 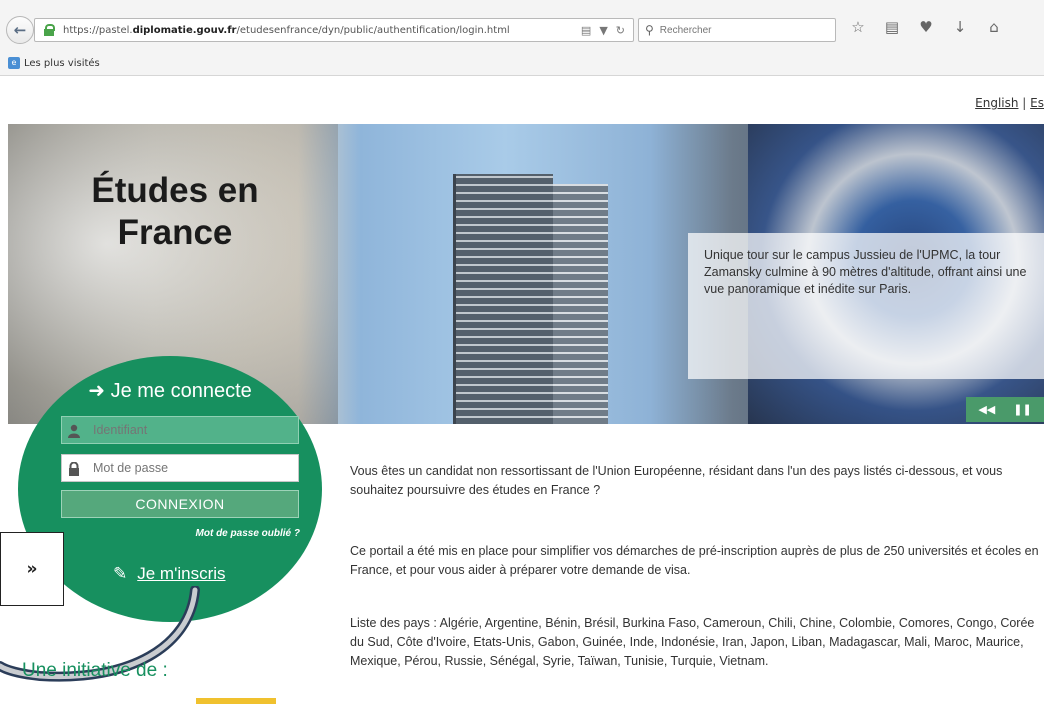 I want to click on user-icon, so click(x=74, y=430).